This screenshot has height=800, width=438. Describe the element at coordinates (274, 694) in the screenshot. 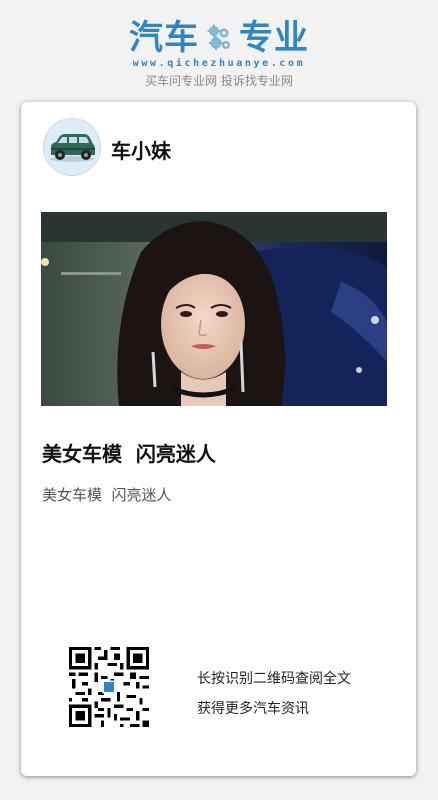

I see `cta-text: 长按识别二维码查阅全文 获得更多汽车资讯` at that location.